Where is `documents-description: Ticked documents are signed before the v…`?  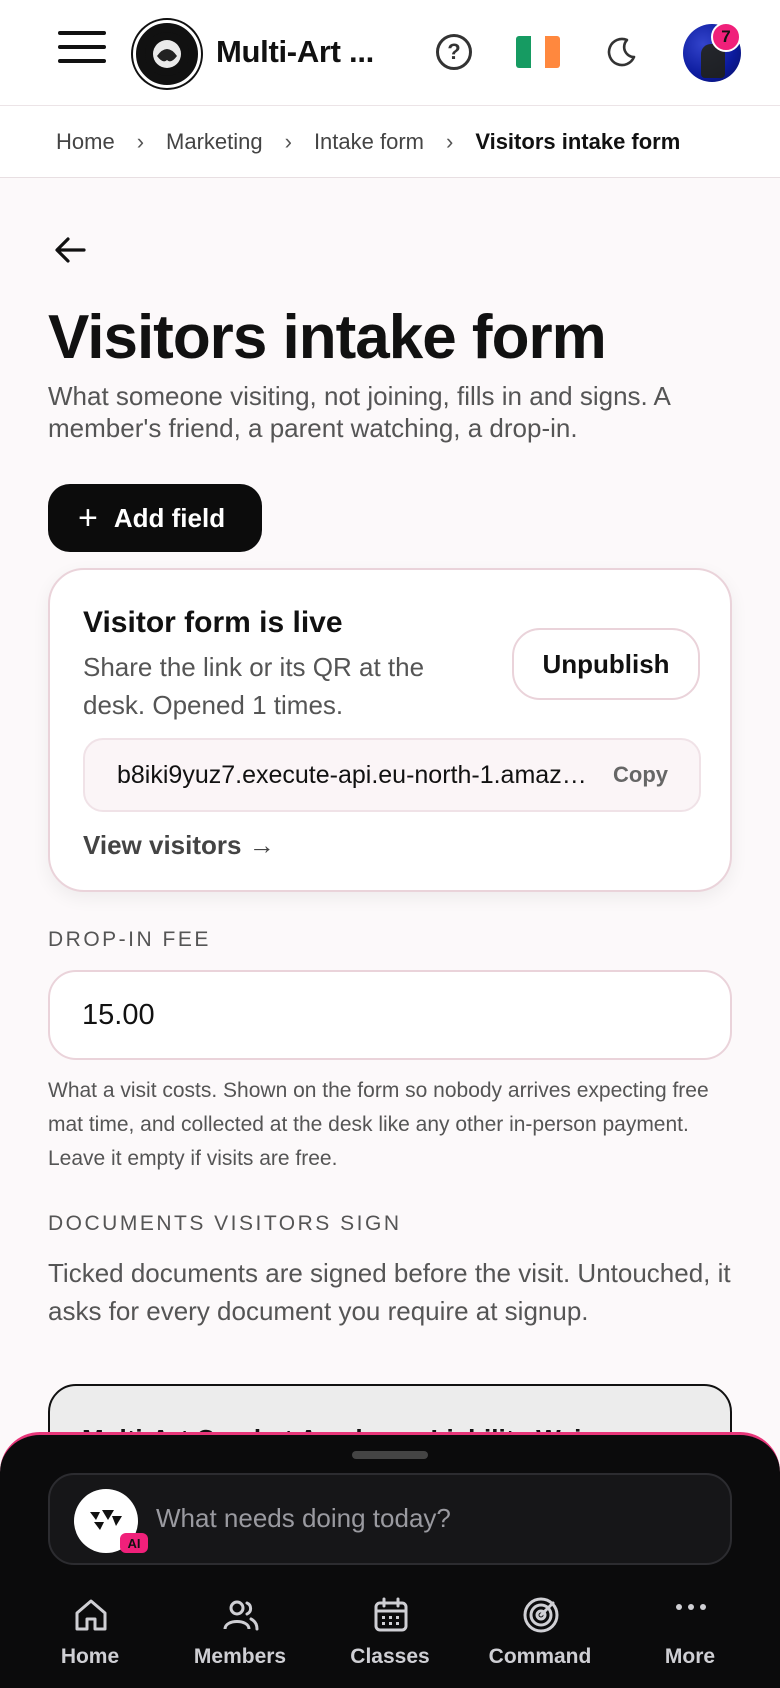 documents-description: Ticked documents are signed before the v… is located at coordinates (389, 1292).